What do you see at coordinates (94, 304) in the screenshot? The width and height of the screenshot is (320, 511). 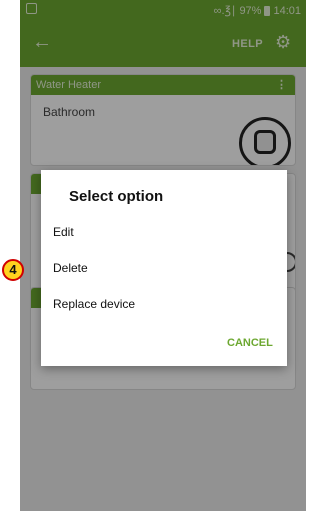 I see `option-replace-device: Replace device` at bounding box center [94, 304].